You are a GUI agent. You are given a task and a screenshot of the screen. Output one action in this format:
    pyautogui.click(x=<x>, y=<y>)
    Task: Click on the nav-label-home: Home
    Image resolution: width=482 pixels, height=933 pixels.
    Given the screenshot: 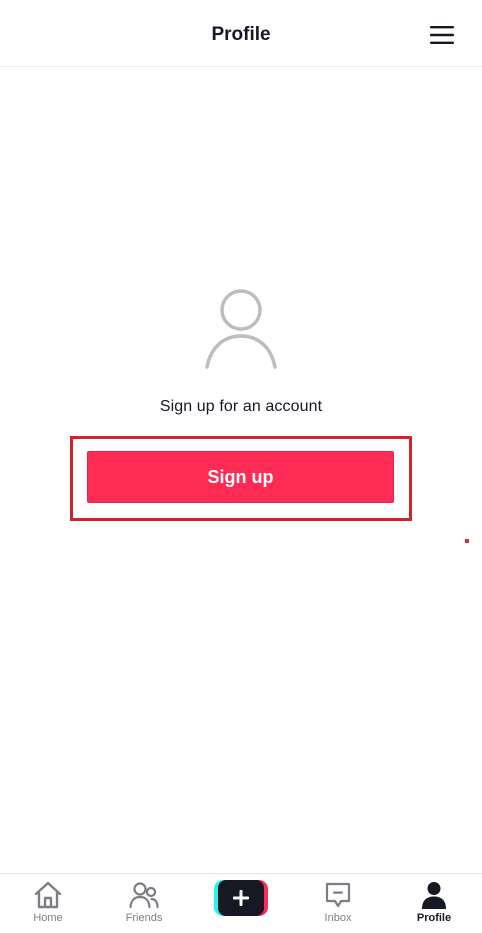 What is the action you would take?
    pyautogui.click(x=48, y=918)
    